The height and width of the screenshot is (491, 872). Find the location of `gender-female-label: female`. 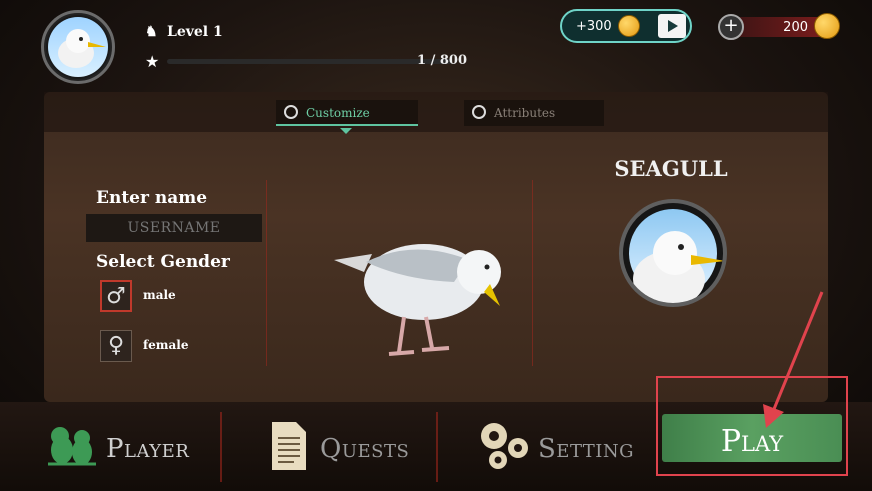

gender-female-label: female is located at coordinates (166, 345).